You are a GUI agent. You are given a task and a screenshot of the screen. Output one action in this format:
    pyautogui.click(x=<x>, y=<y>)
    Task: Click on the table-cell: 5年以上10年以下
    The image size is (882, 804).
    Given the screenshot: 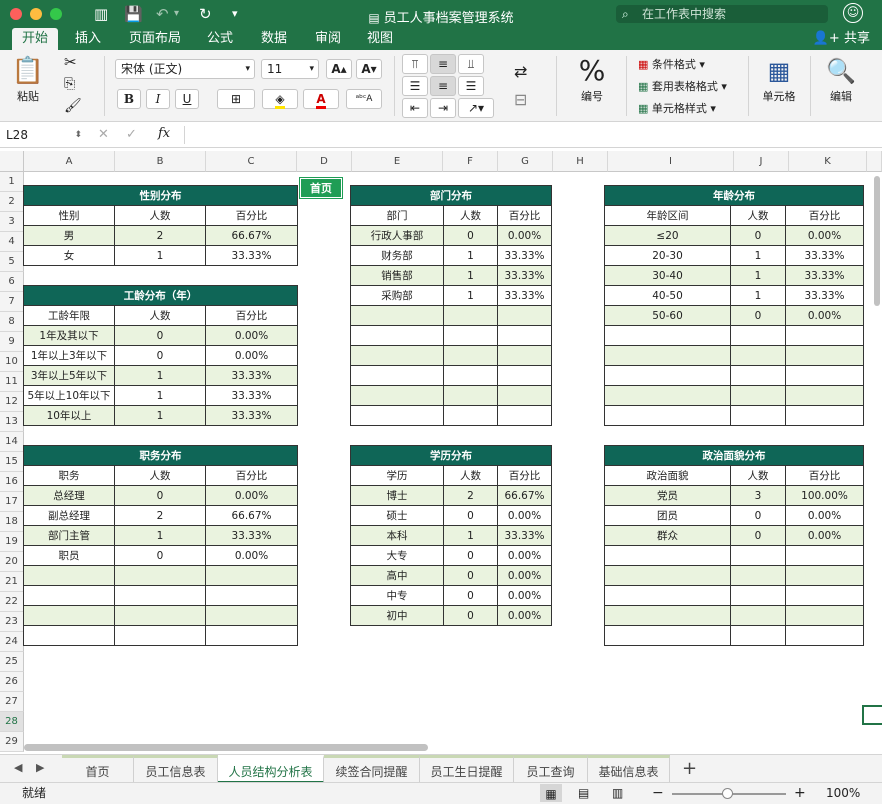 What is the action you would take?
    pyautogui.click(x=69, y=395)
    